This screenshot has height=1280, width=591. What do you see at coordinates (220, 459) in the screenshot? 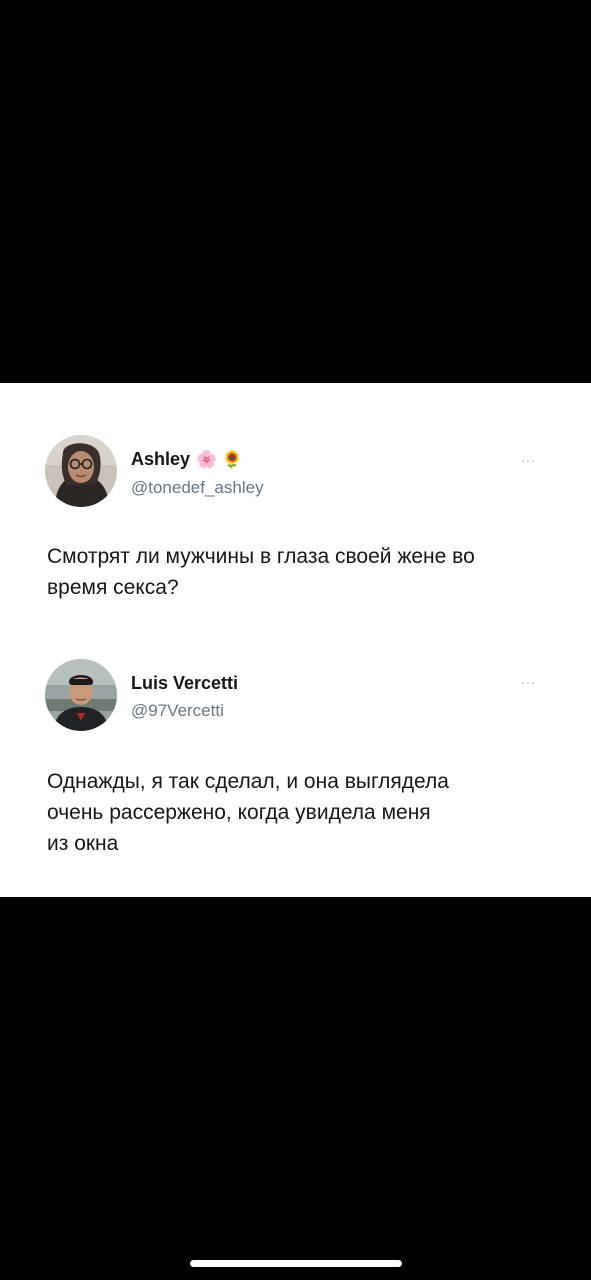
I see `flower-emoji-icon: 🌸 🌻` at bounding box center [220, 459].